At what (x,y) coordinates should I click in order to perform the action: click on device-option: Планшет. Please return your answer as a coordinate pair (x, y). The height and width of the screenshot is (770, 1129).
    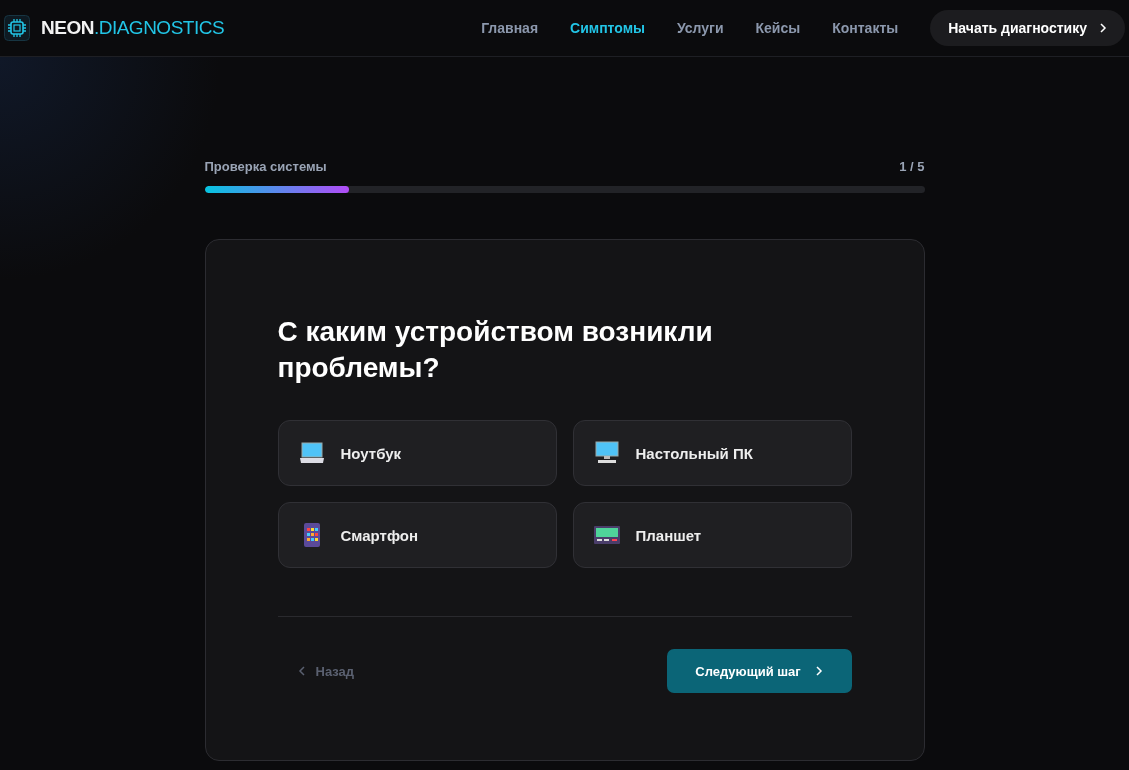
    Looking at the image, I should click on (712, 535).